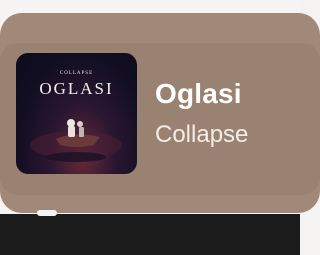  Describe the element at coordinates (201, 135) in the screenshot. I see `artist-name: Collapse` at that location.